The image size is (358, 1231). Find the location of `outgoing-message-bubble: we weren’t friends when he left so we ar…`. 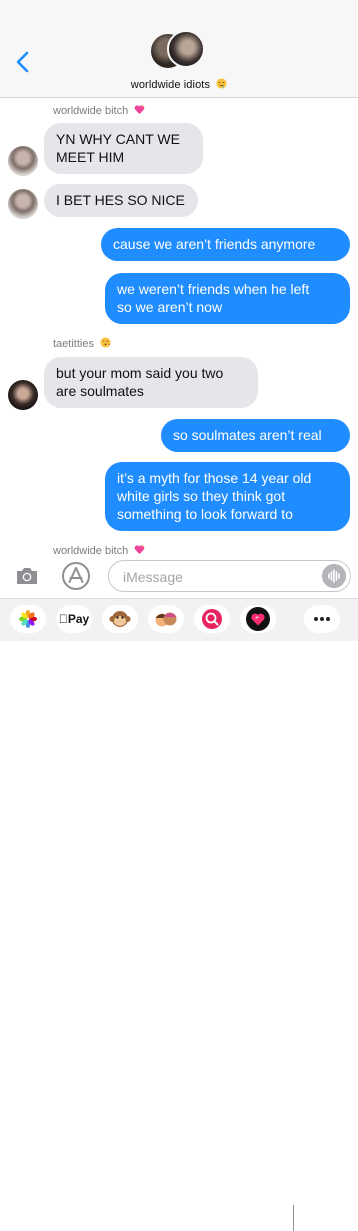

outgoing-message-bubble: we weren’t friends when he left so we ar… is located at coordinates (227, 298).